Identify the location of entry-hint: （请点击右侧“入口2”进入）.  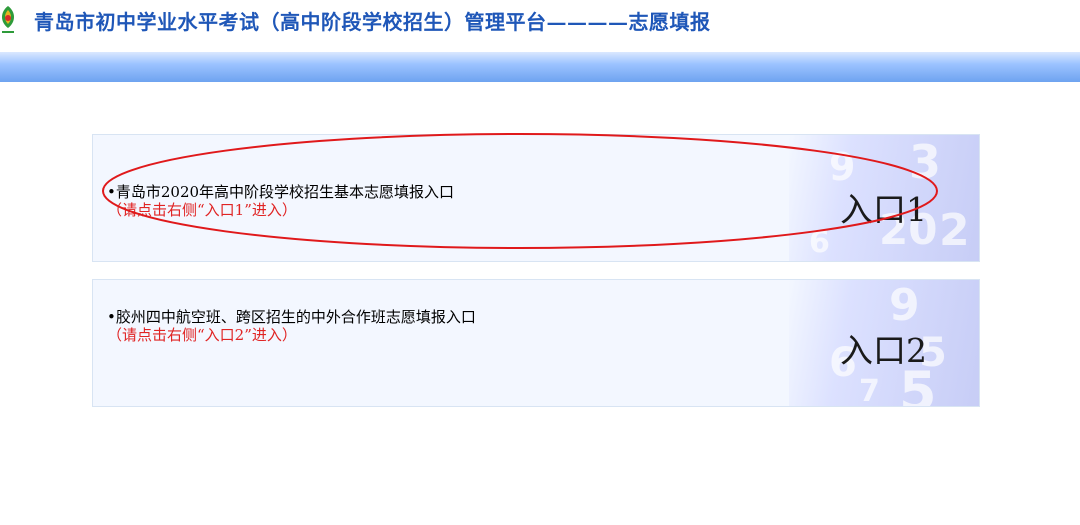
(202, 335).